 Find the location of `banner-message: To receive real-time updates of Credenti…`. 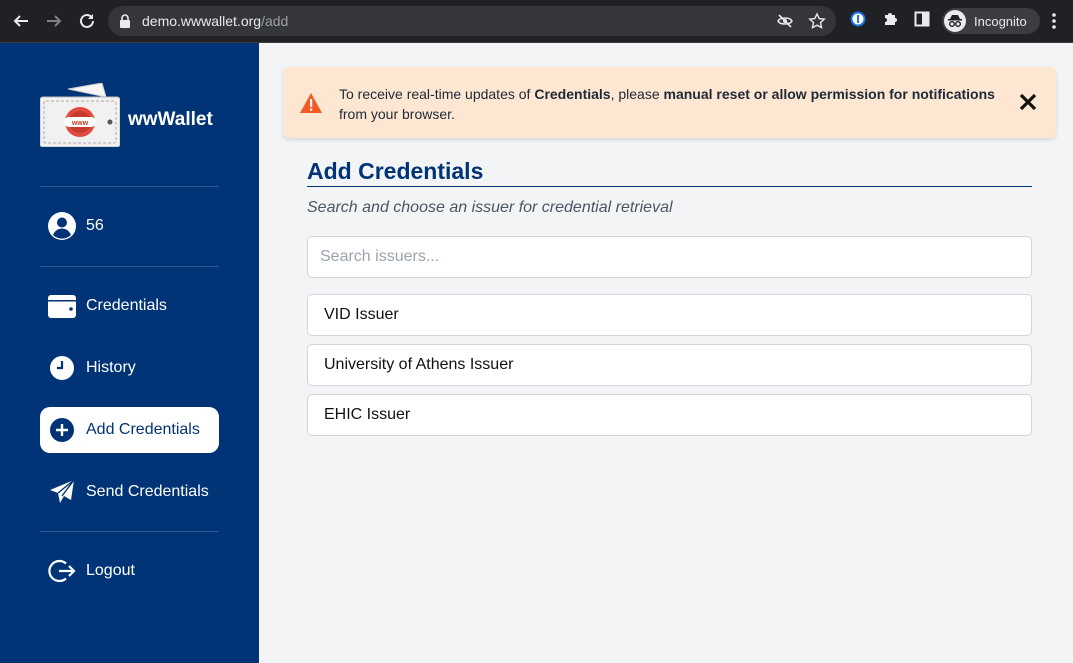

banner-message: To receive real-time updates of Credenti… is located at coordinates (667, 104).